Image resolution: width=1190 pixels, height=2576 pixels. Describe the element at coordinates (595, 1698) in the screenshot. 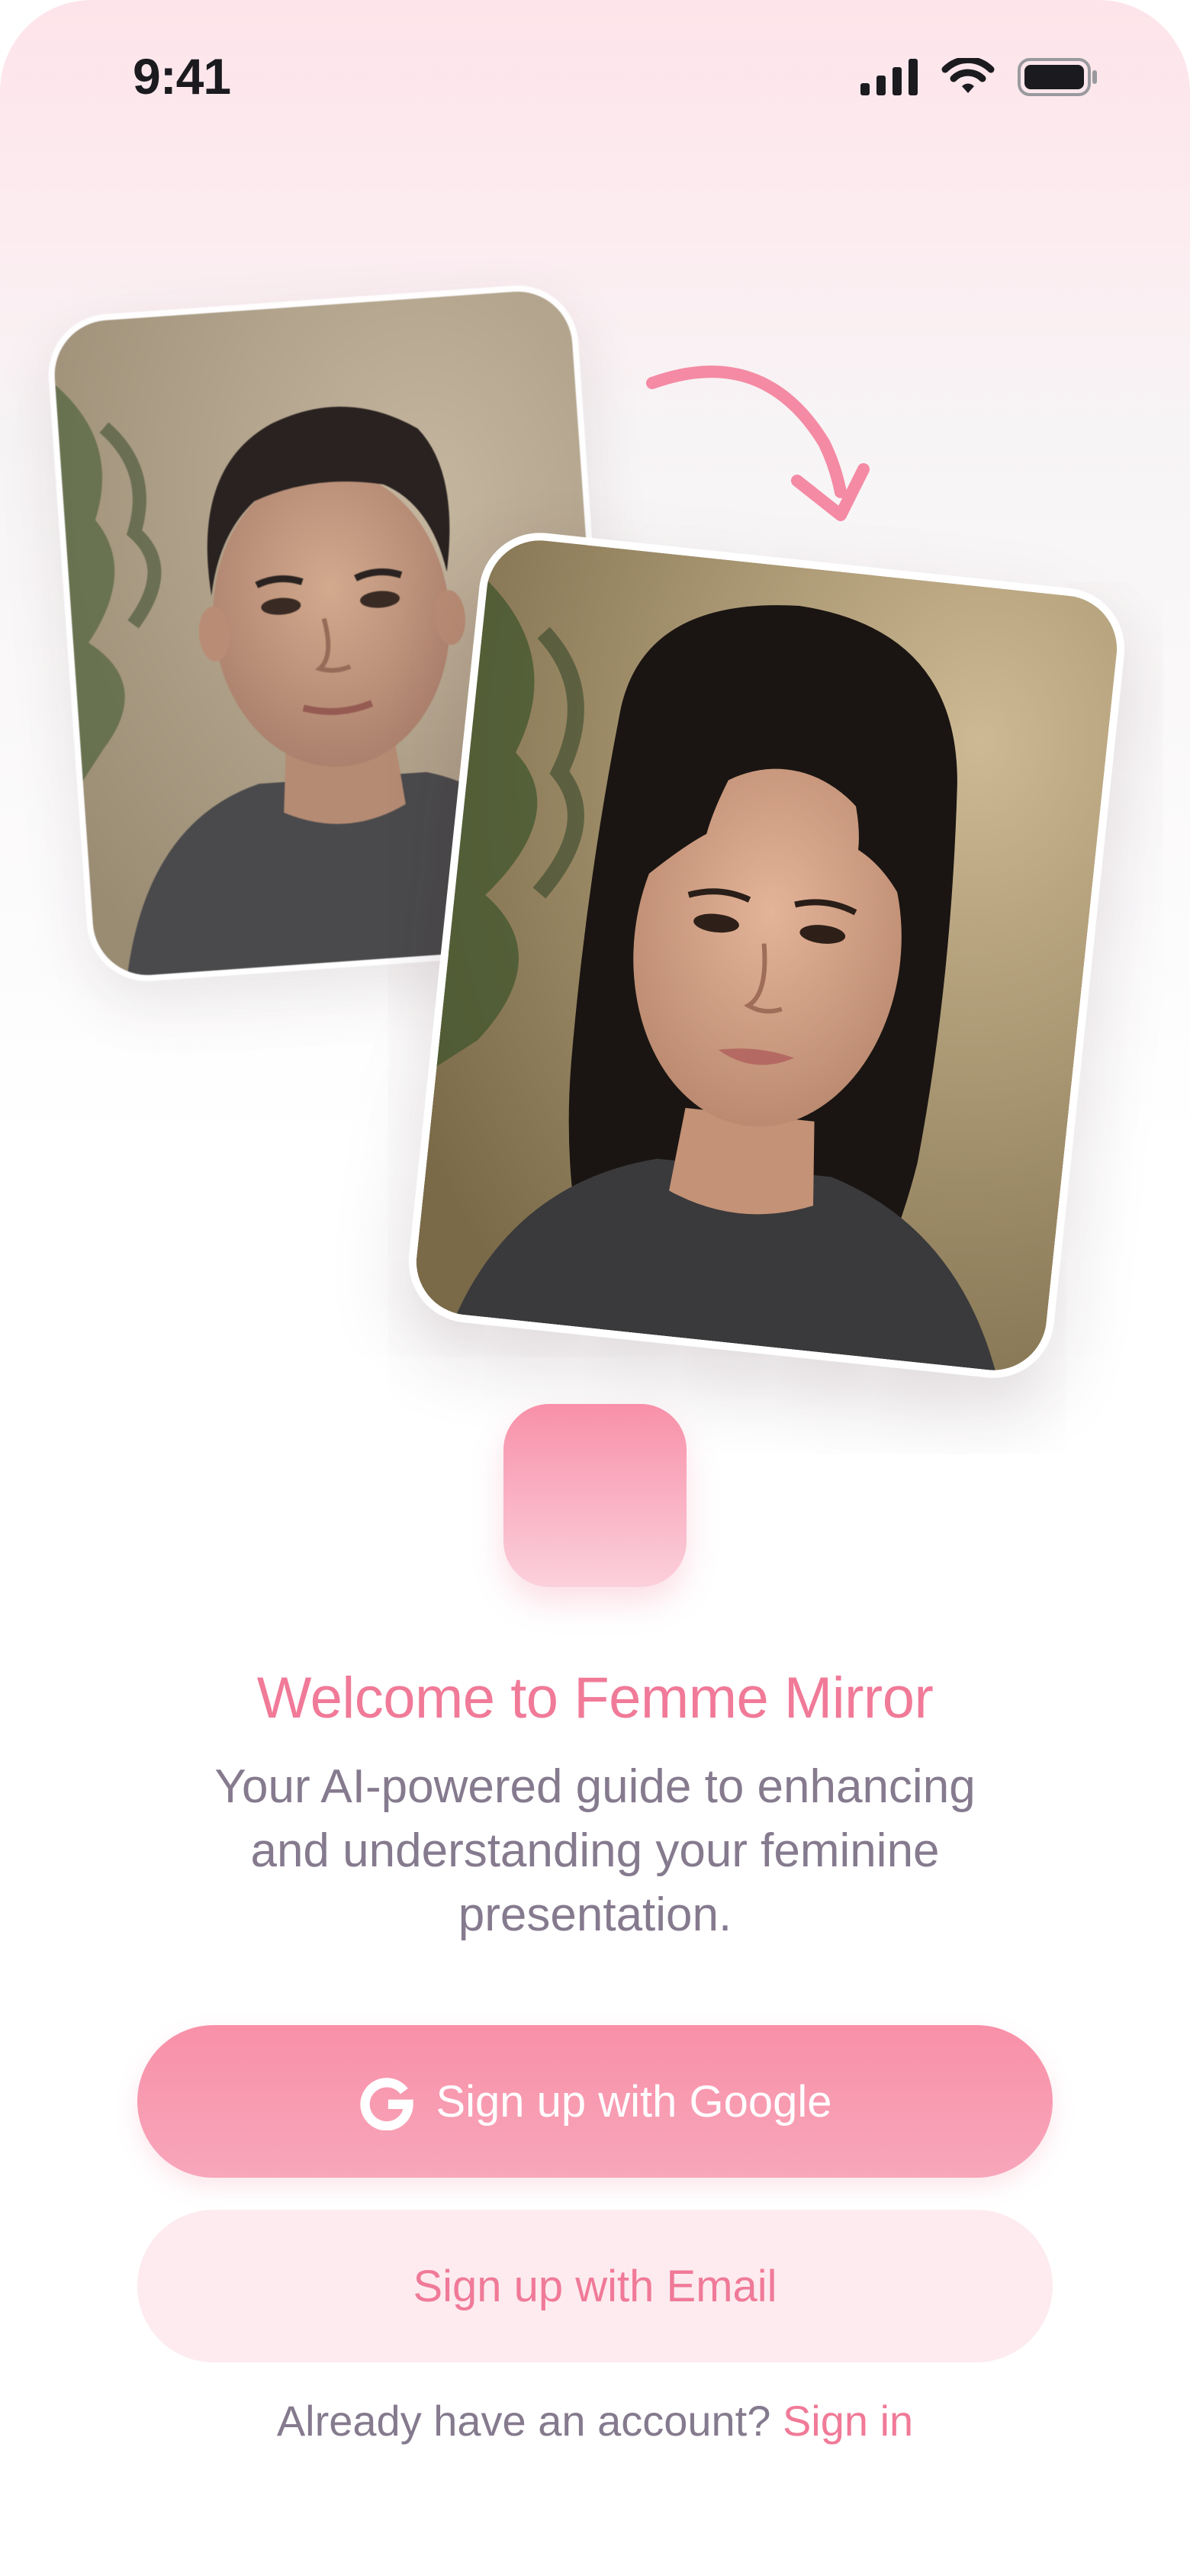

I see `welcome-title: Welcome to Femme Mirror` at that location.